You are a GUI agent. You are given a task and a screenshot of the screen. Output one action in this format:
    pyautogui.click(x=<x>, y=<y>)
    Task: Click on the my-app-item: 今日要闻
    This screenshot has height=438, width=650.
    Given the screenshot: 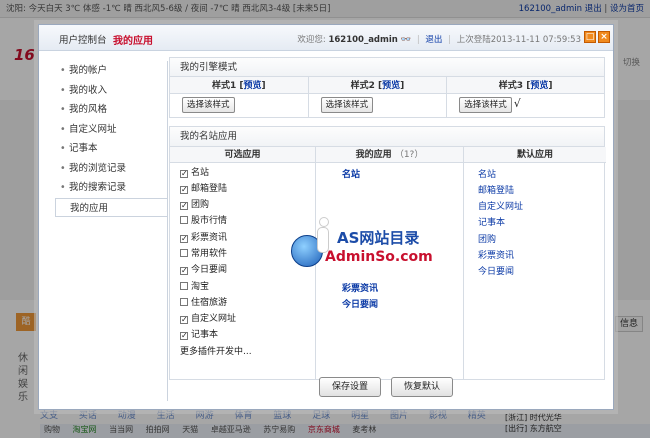 What is the action you would take?
    pyautogui.click(x=402, y=305)
    